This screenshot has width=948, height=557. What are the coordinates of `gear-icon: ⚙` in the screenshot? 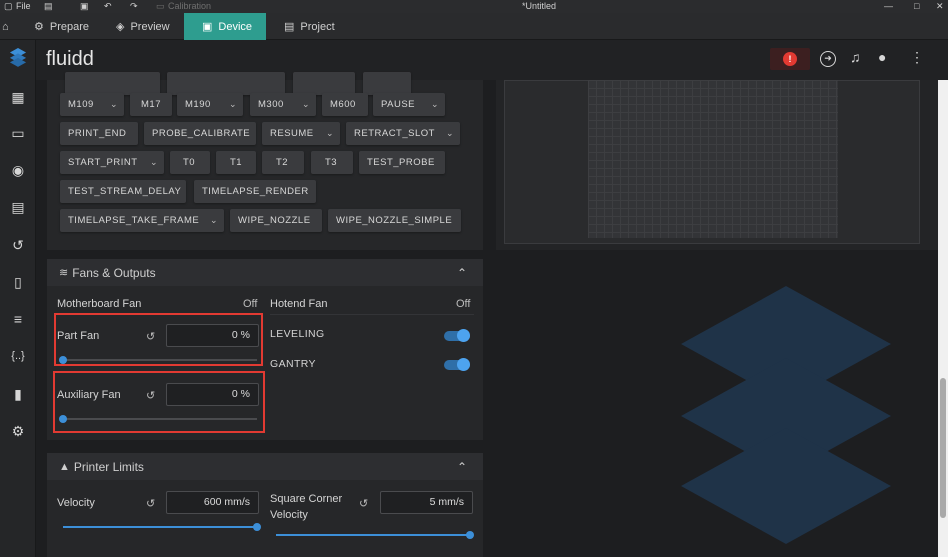 It's located at (39, 27).